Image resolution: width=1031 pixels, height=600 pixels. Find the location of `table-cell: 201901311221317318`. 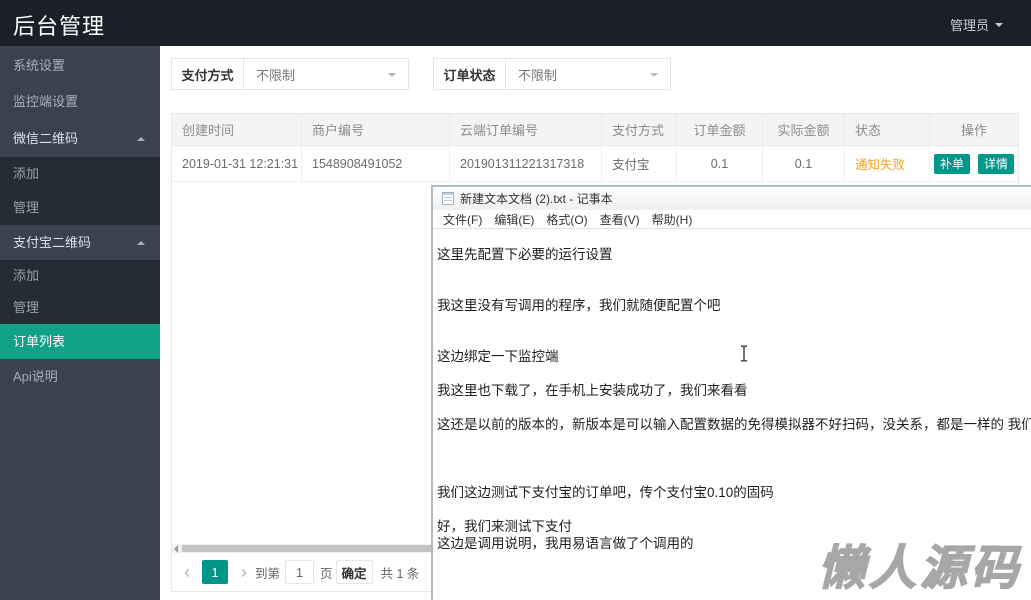

table-cell: 201901311221317318 is located at coordinates (526, 163).